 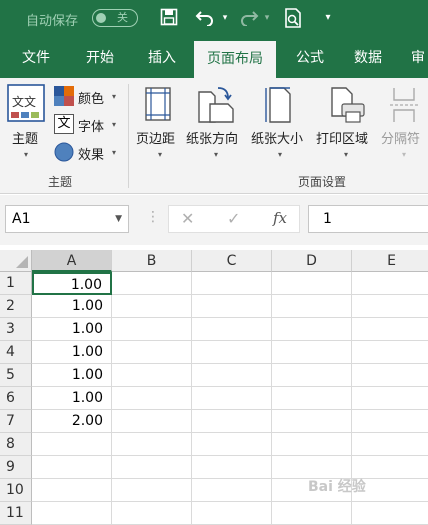 What do you see at coordinates (91, 125) in the screenshot?
I see `fonts-label: 字体` at bounding box center [91, 125].